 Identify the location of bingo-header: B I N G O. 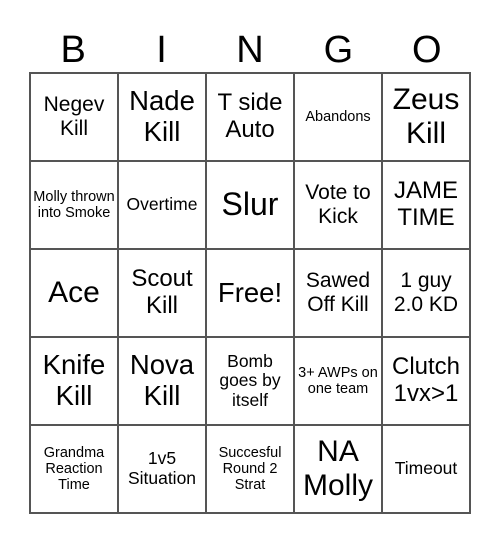
(250, 50).